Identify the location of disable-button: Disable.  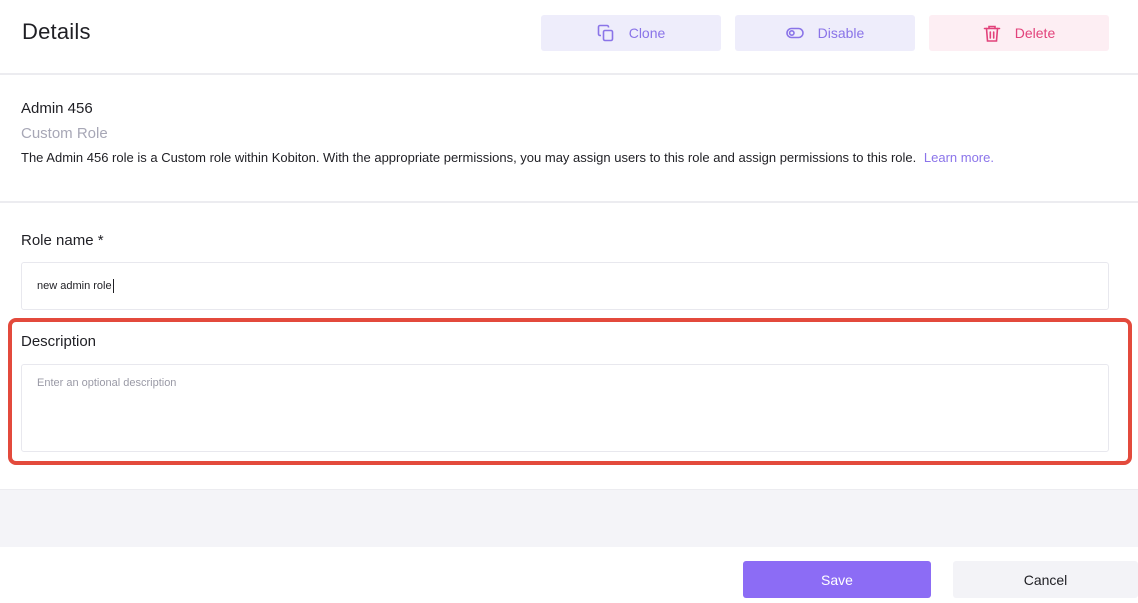
(825, 33).